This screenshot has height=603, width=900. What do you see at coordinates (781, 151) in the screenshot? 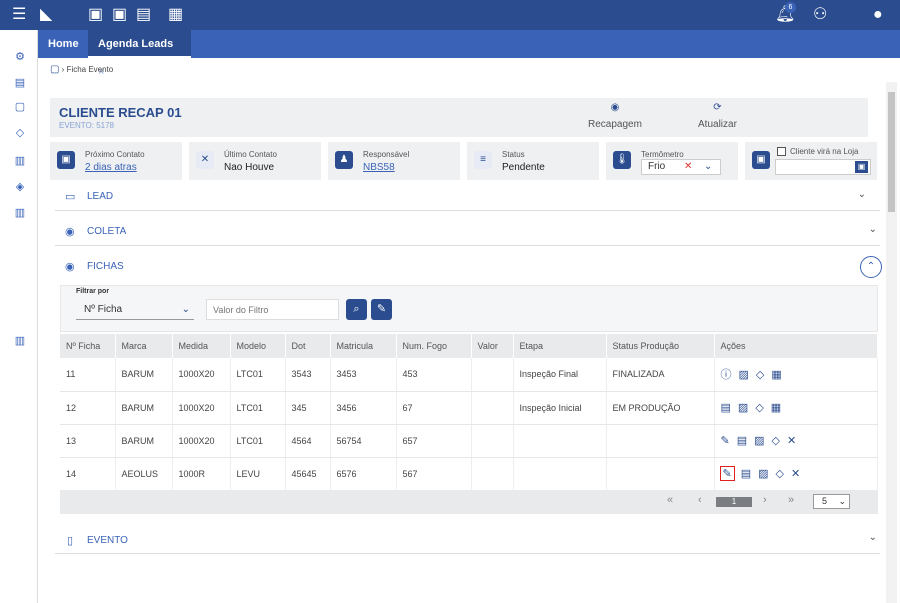
I see `client-visit-checkbox` at bounding box center [781, 151].